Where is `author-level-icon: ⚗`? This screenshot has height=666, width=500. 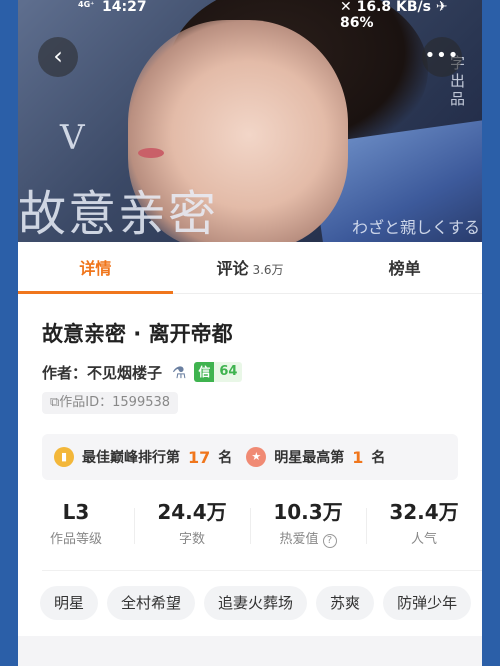
author-level-icon: ⚗ is located at coordinates (179, 372).